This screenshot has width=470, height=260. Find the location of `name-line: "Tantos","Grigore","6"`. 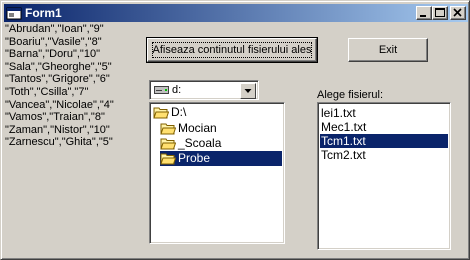

name-line: "Tantos","Grigore","6" is located at coordinates (57, 79).